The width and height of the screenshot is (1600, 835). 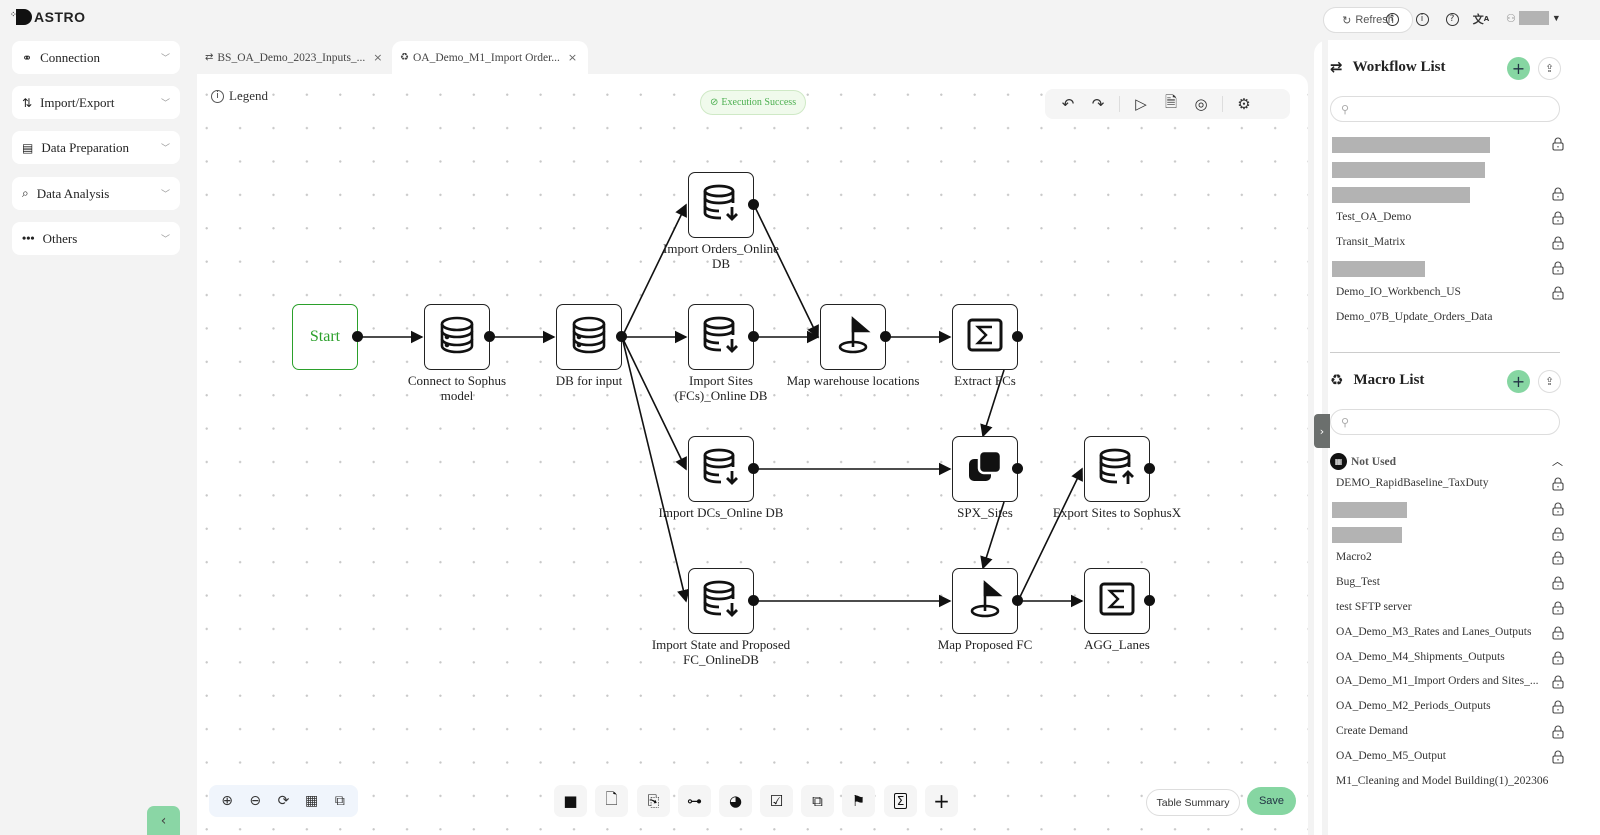 What do you see at coordinates (490, 57) in the screenshot?
I see `tab-macro: ♻ OA_Demo_M1_Import Order... ×` at bounding box center [490, 57].